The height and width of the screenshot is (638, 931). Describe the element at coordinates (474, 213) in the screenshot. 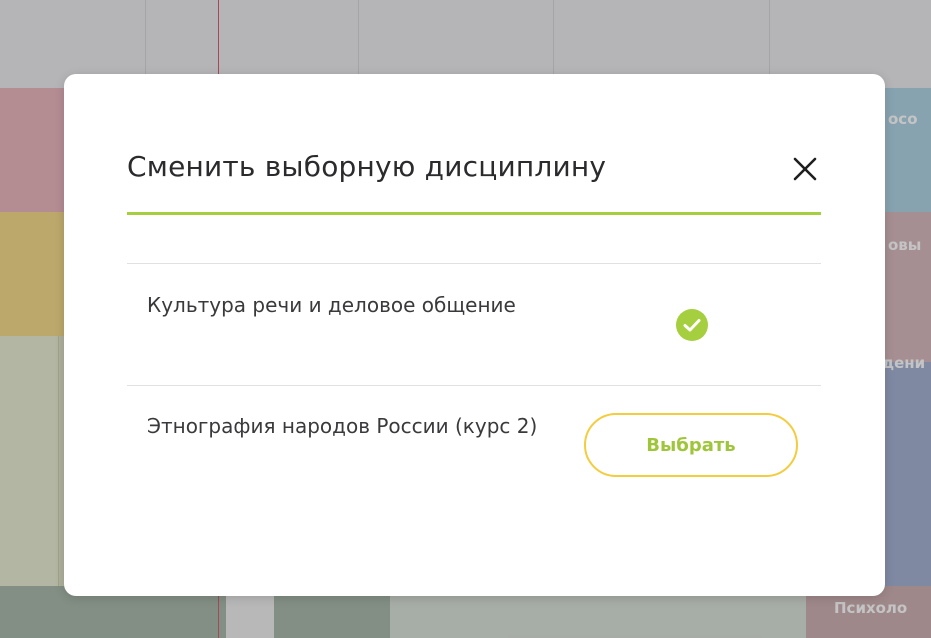

I see `title-underline` at that location.